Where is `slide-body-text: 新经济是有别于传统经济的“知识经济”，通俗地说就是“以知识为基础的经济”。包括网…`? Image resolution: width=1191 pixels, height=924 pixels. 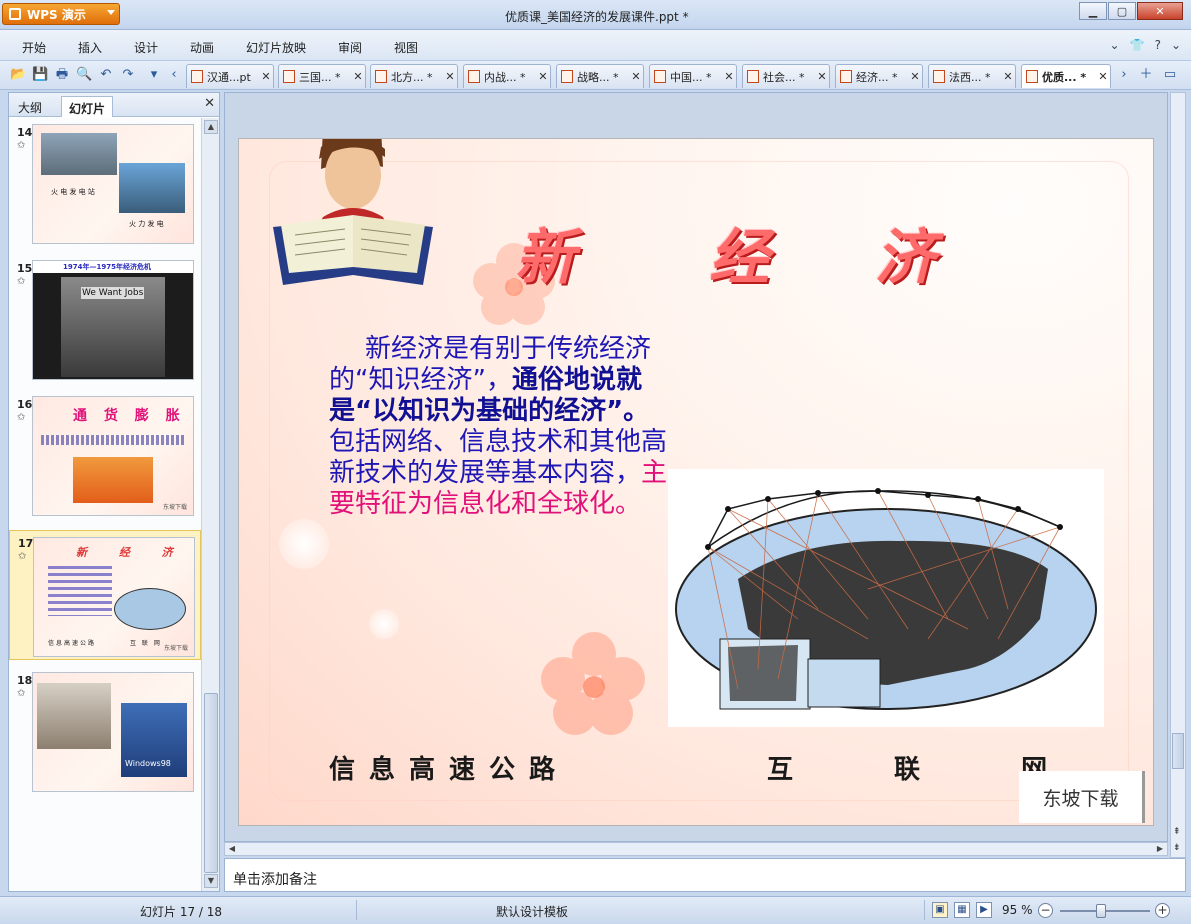
slide-body-text: 新经济是有别于传统经济的“知识经济”，通俗地说就是“以知识为基础的经济”。包括网… is located at coordinates (501, 427).